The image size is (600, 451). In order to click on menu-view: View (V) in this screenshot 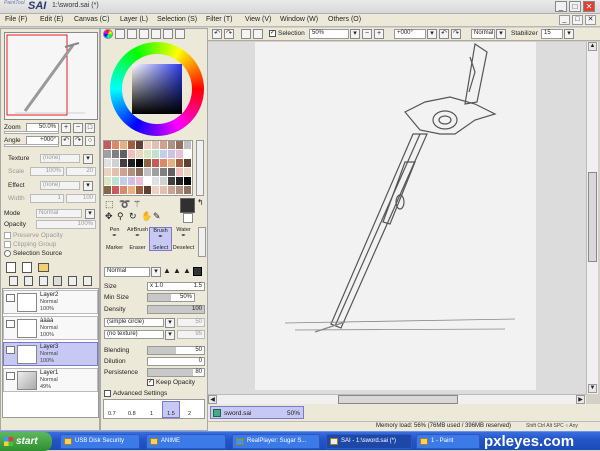, I will do `click(258, 19)`.